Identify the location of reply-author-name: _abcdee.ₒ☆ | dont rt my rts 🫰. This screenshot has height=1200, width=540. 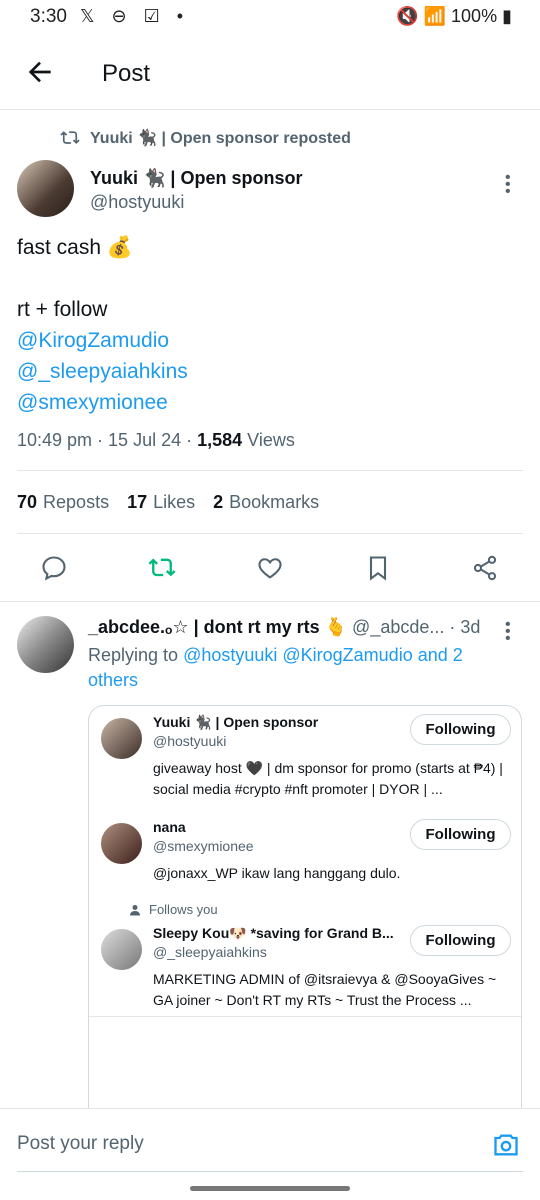
(218, 627).